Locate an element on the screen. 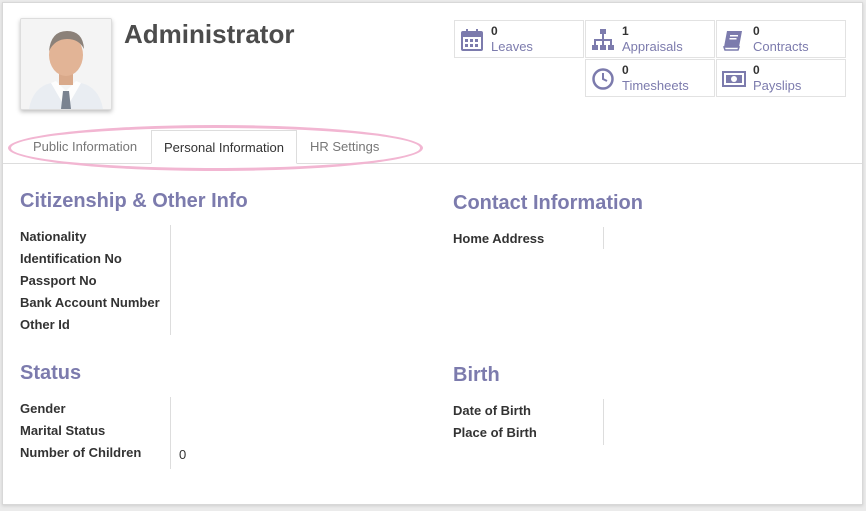 The width and height of the screenshot is (866, 511). payslips-stat-button: 0 Payslips is located at coordinates (781, 78).